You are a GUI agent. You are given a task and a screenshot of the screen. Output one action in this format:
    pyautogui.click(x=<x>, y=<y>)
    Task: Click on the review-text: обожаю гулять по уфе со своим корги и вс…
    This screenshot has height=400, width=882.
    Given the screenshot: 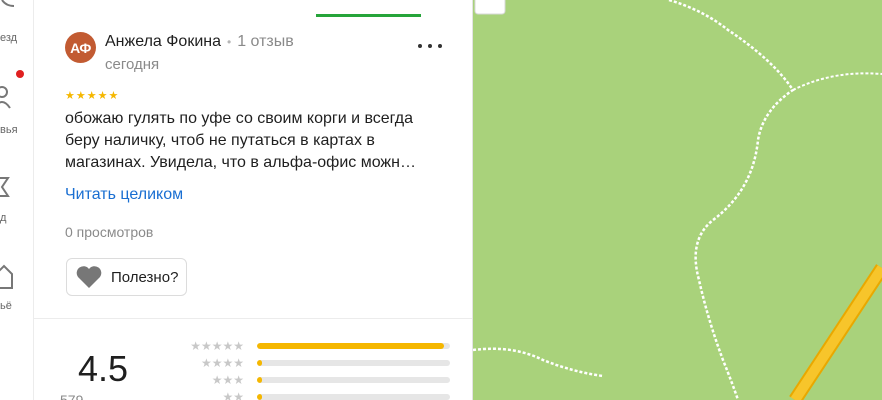 What is the action you would take?
    pyautogui.click(x=262, y=141)
    